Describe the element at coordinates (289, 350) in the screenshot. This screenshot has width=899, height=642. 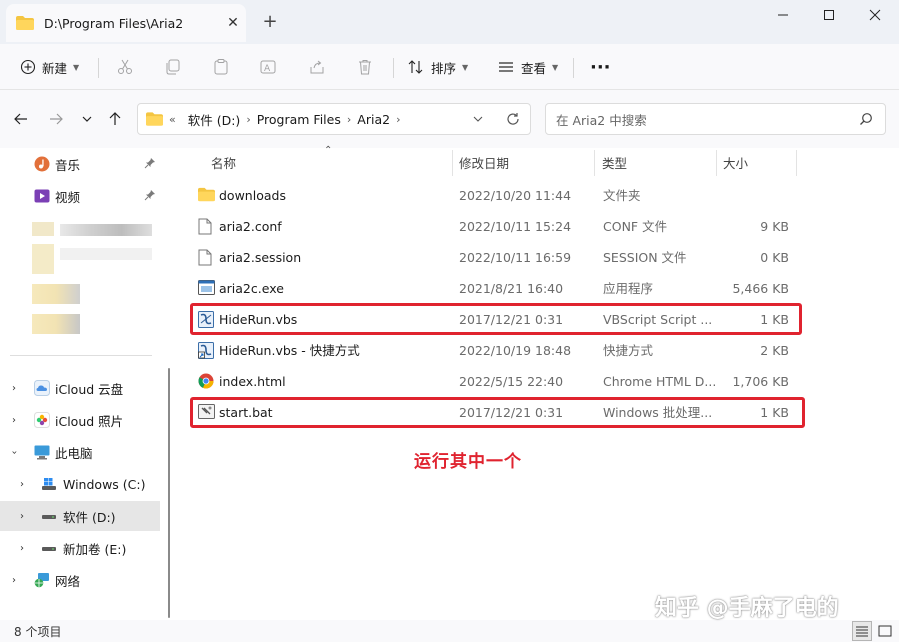
I see `file-name: HideRun.vbs - 快捷方式` at that location.